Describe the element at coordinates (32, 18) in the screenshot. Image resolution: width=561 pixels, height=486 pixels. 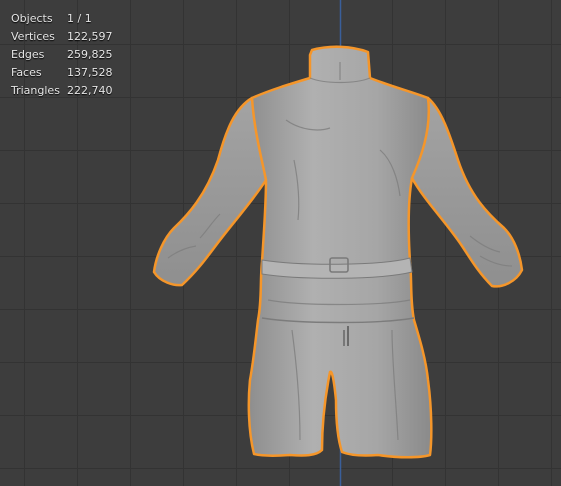
I see `stat-label: Objects` at that location.